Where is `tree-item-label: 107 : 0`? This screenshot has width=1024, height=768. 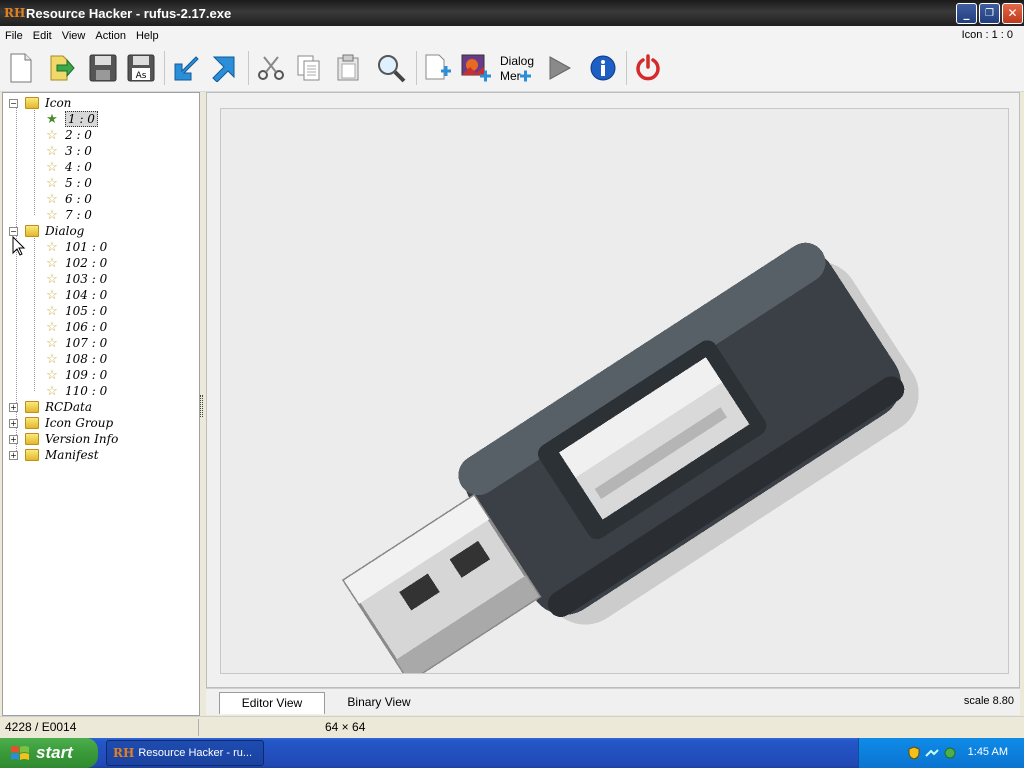 tree-item-label: 107 : 0 is located at coordinates (86, 343).